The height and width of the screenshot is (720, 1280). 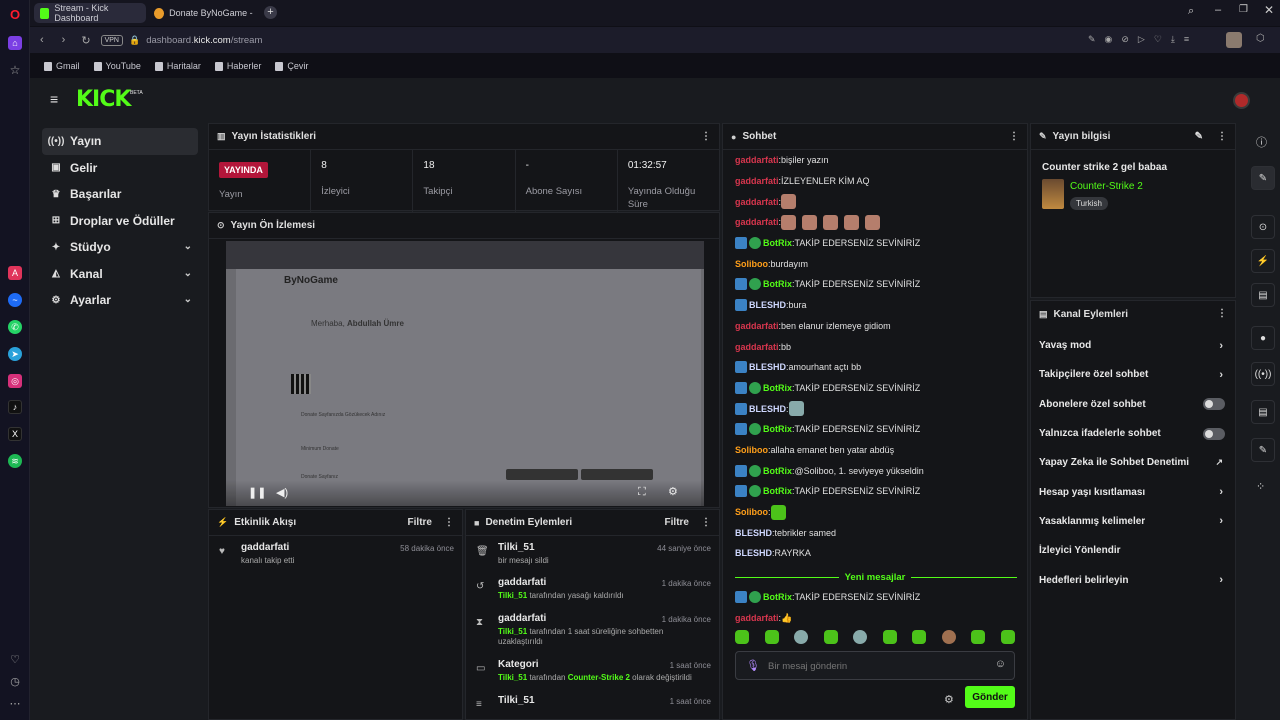 I want to click on more-icon: ⋯, so click(x=15, y=703).